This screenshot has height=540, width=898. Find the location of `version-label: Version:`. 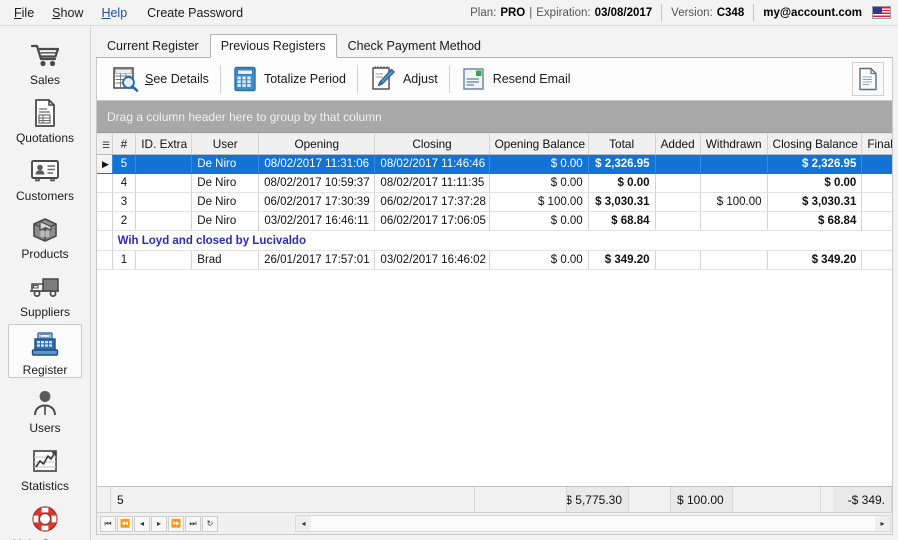

version-label: Version: is located at coordinates (692, 12).